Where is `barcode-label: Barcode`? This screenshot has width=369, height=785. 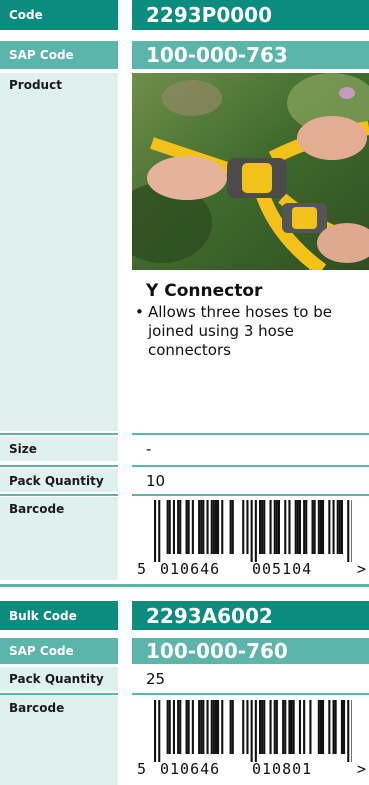
barcode-label: Barcode is located at coordinates (37, 509).